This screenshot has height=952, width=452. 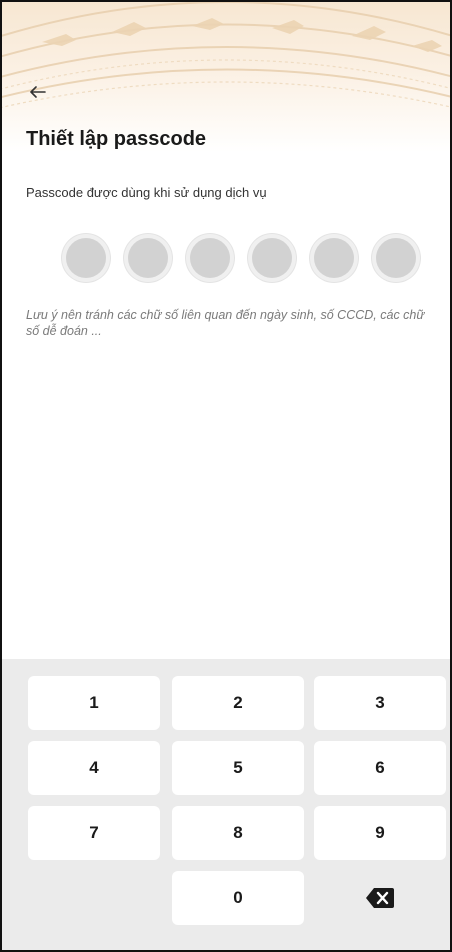 I want to click on key-7: 7, so click(x=94, y=833).